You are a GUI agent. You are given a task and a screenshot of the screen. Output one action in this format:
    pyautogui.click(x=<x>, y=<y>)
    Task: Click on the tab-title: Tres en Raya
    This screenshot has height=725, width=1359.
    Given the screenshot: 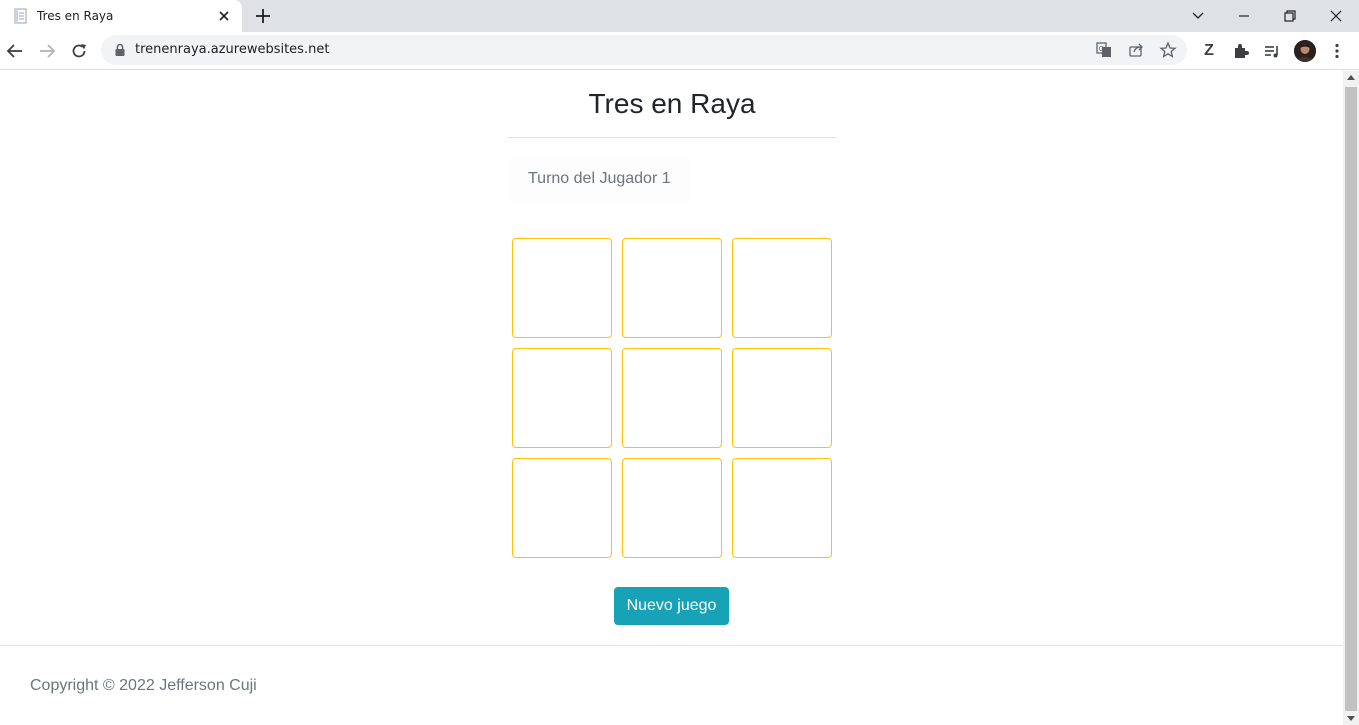 What is the action you would take?
    pyautogui.click(x=75, y=16)
    